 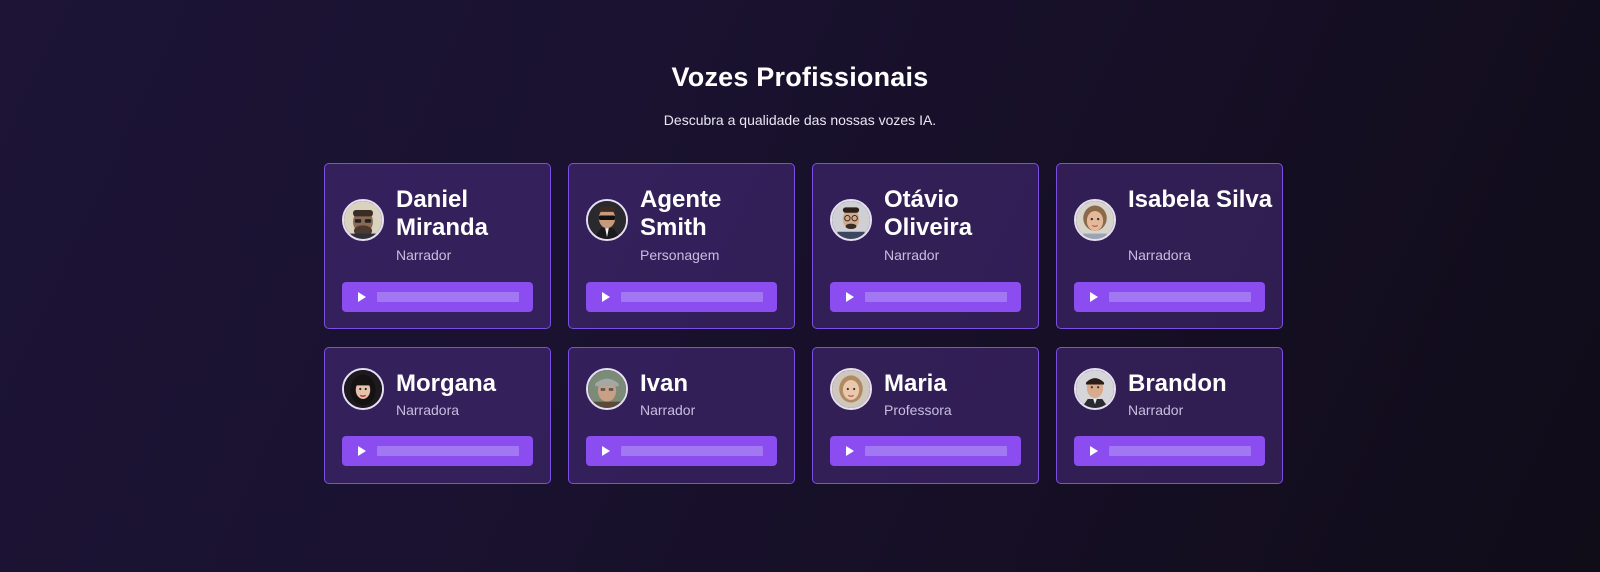 I want to click on voice-name: Ivan, so click(x=664, y=383).